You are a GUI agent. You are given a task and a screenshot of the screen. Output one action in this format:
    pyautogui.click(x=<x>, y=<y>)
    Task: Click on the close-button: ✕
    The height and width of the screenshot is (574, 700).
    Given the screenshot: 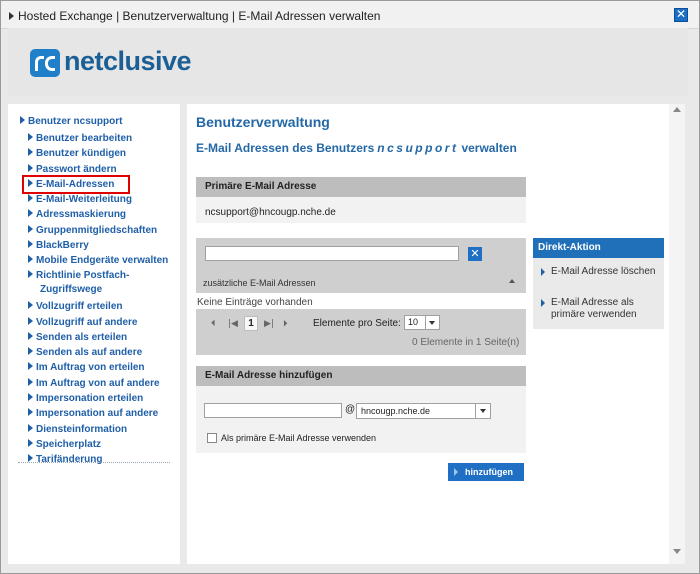 What is the action you would take?
    pyautogui.click(x=681, y=15)
    